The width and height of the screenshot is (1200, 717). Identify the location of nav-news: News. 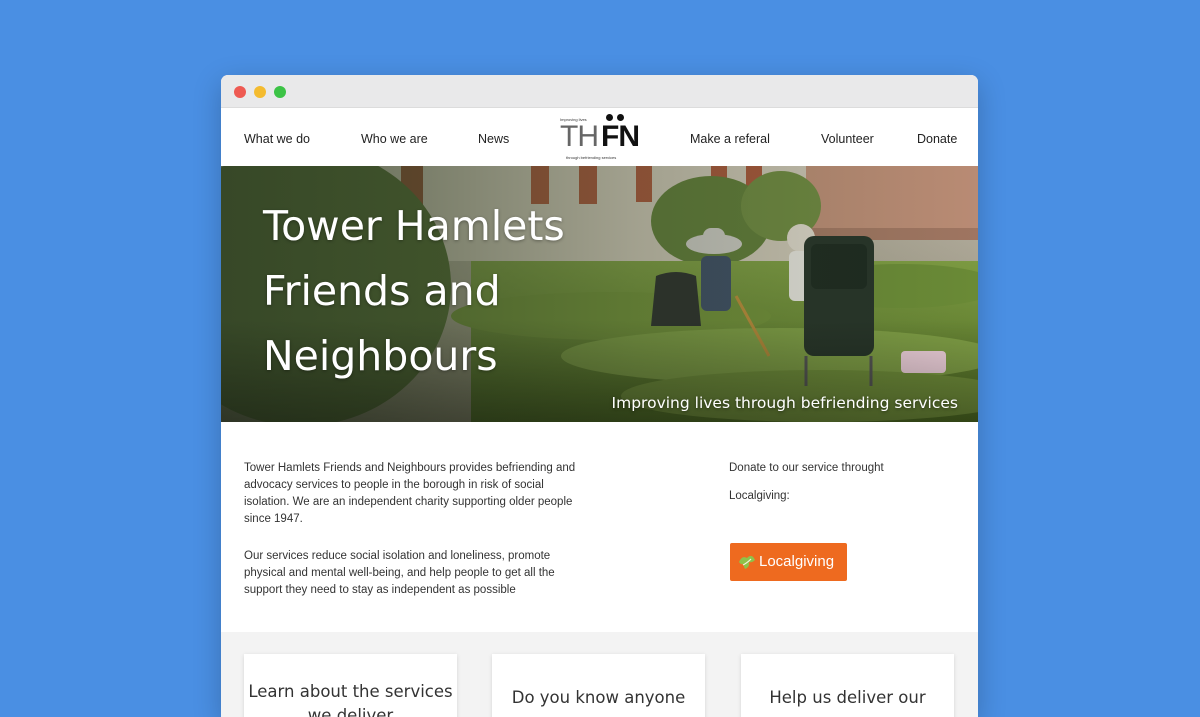
(493, 139).